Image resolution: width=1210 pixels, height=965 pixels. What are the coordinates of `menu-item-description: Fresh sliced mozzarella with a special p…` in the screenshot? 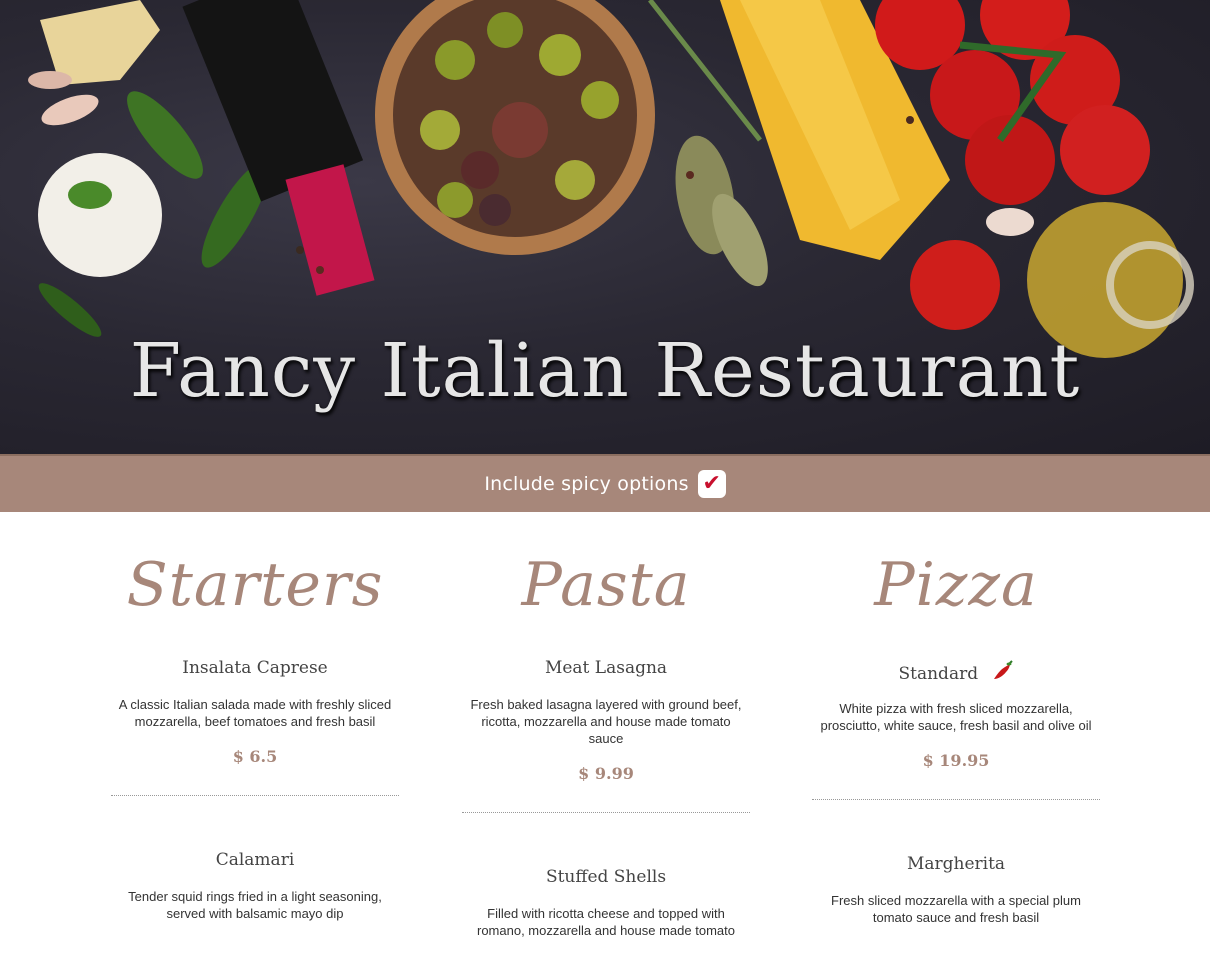 It's located at (956, 909).